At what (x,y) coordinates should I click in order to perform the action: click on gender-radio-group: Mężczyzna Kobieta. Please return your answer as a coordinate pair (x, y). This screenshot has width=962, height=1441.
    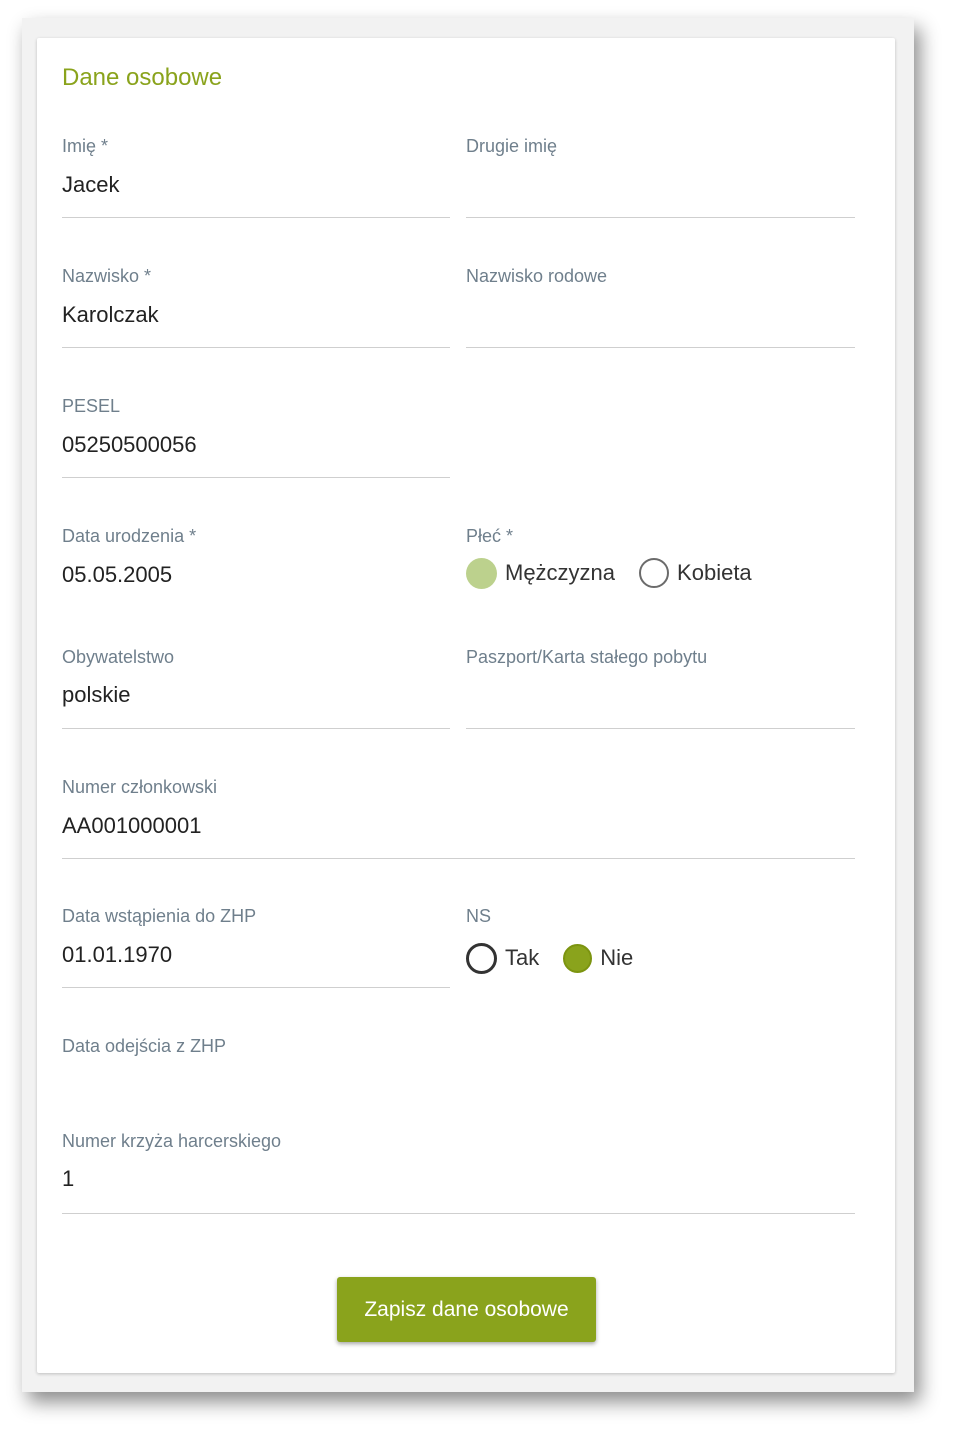
    Looking at the image, I should click on (621, 573).